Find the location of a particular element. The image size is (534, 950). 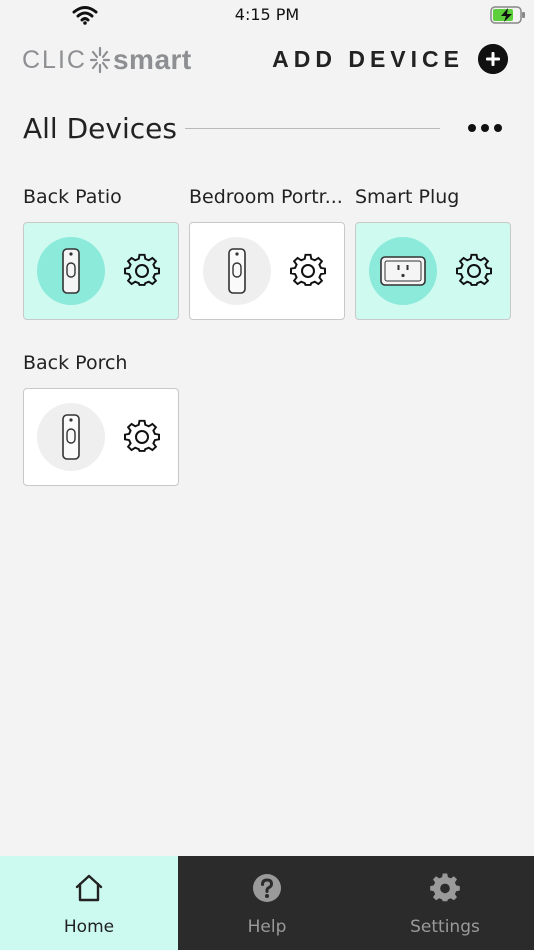

tab-label: Help is located at coordinates (267, 927).